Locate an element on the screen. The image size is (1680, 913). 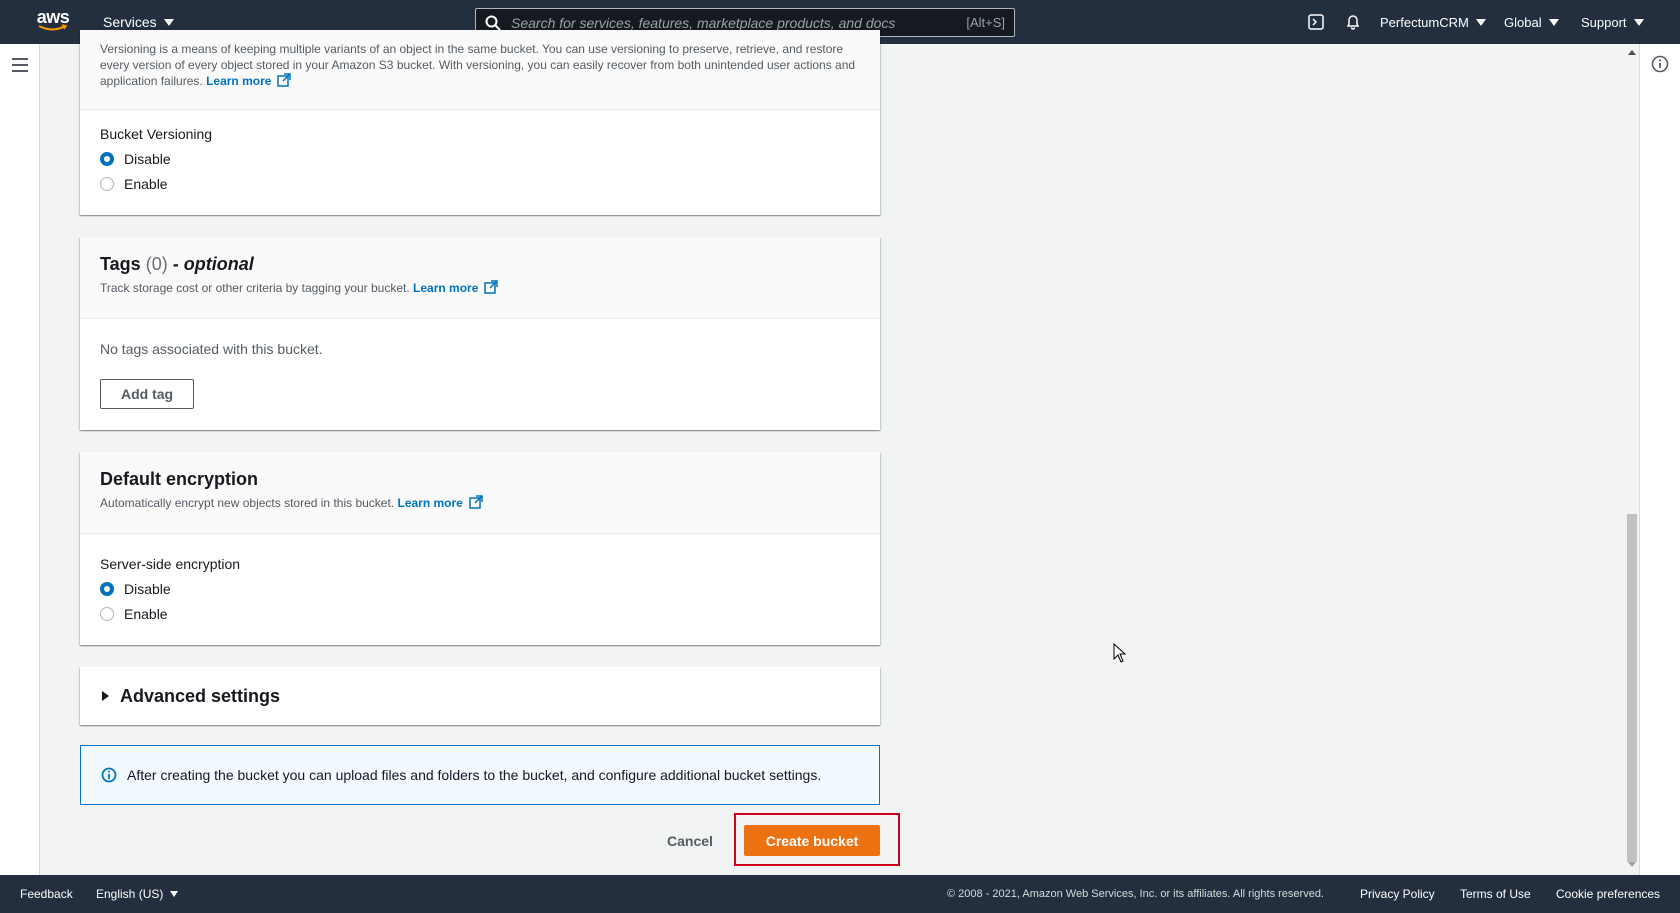
versioning-disable-label: Disable is located at coordinates (147, 158).